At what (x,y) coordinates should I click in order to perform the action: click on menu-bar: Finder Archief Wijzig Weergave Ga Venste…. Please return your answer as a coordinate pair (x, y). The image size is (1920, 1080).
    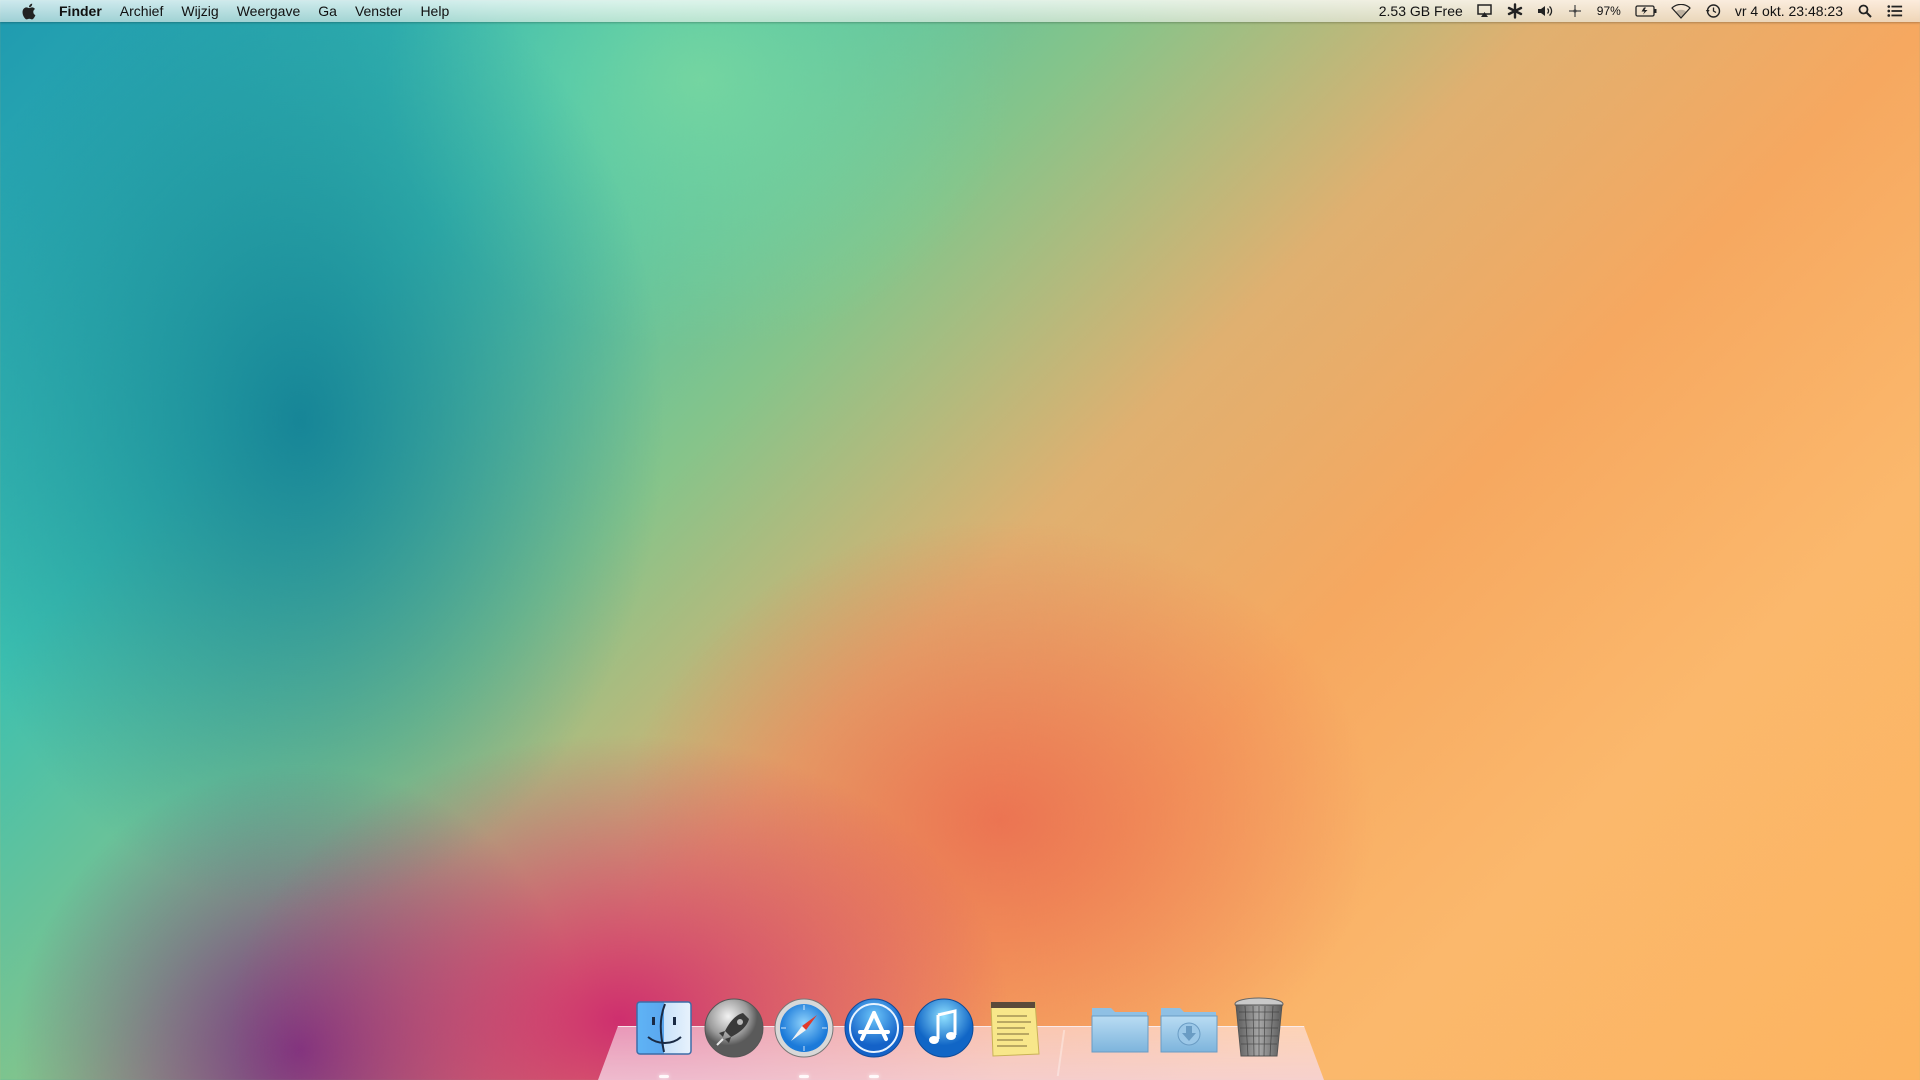
    Looking at the image, I should click on (960, 11).